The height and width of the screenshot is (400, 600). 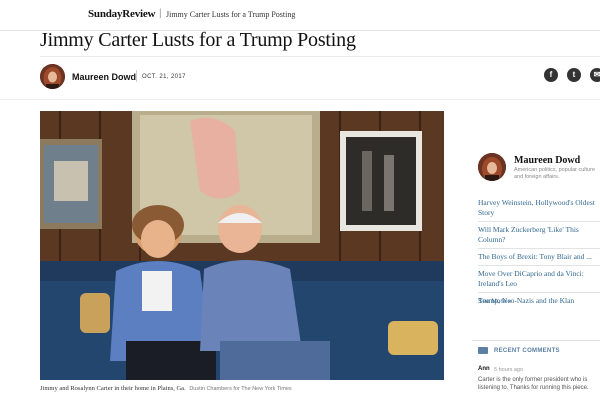 What do you see at coordinates (484, 369) in the screenshot?
I see `comment-author: Ann` at bounding box center [484, 369].